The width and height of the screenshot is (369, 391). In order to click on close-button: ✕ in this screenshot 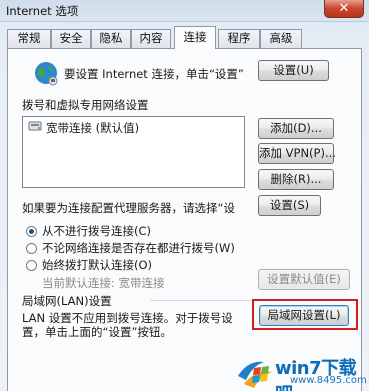, I will do `click(344, 9)`.